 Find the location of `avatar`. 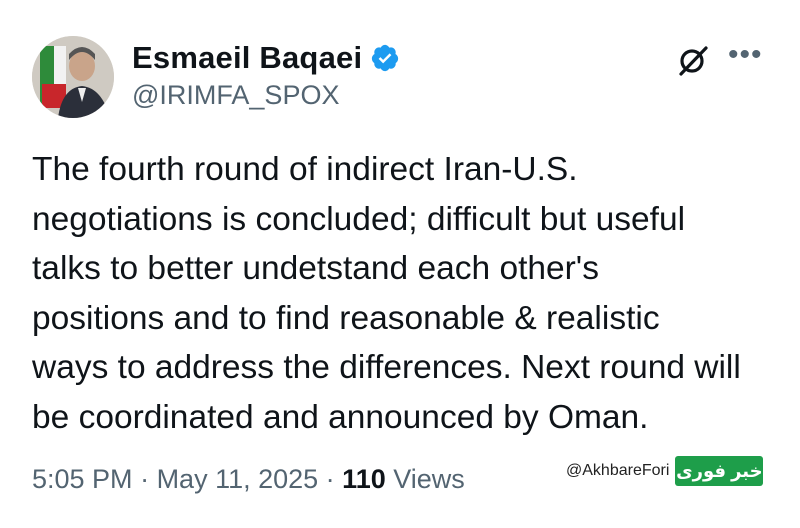

avatar is located at coordinates (73, 77).